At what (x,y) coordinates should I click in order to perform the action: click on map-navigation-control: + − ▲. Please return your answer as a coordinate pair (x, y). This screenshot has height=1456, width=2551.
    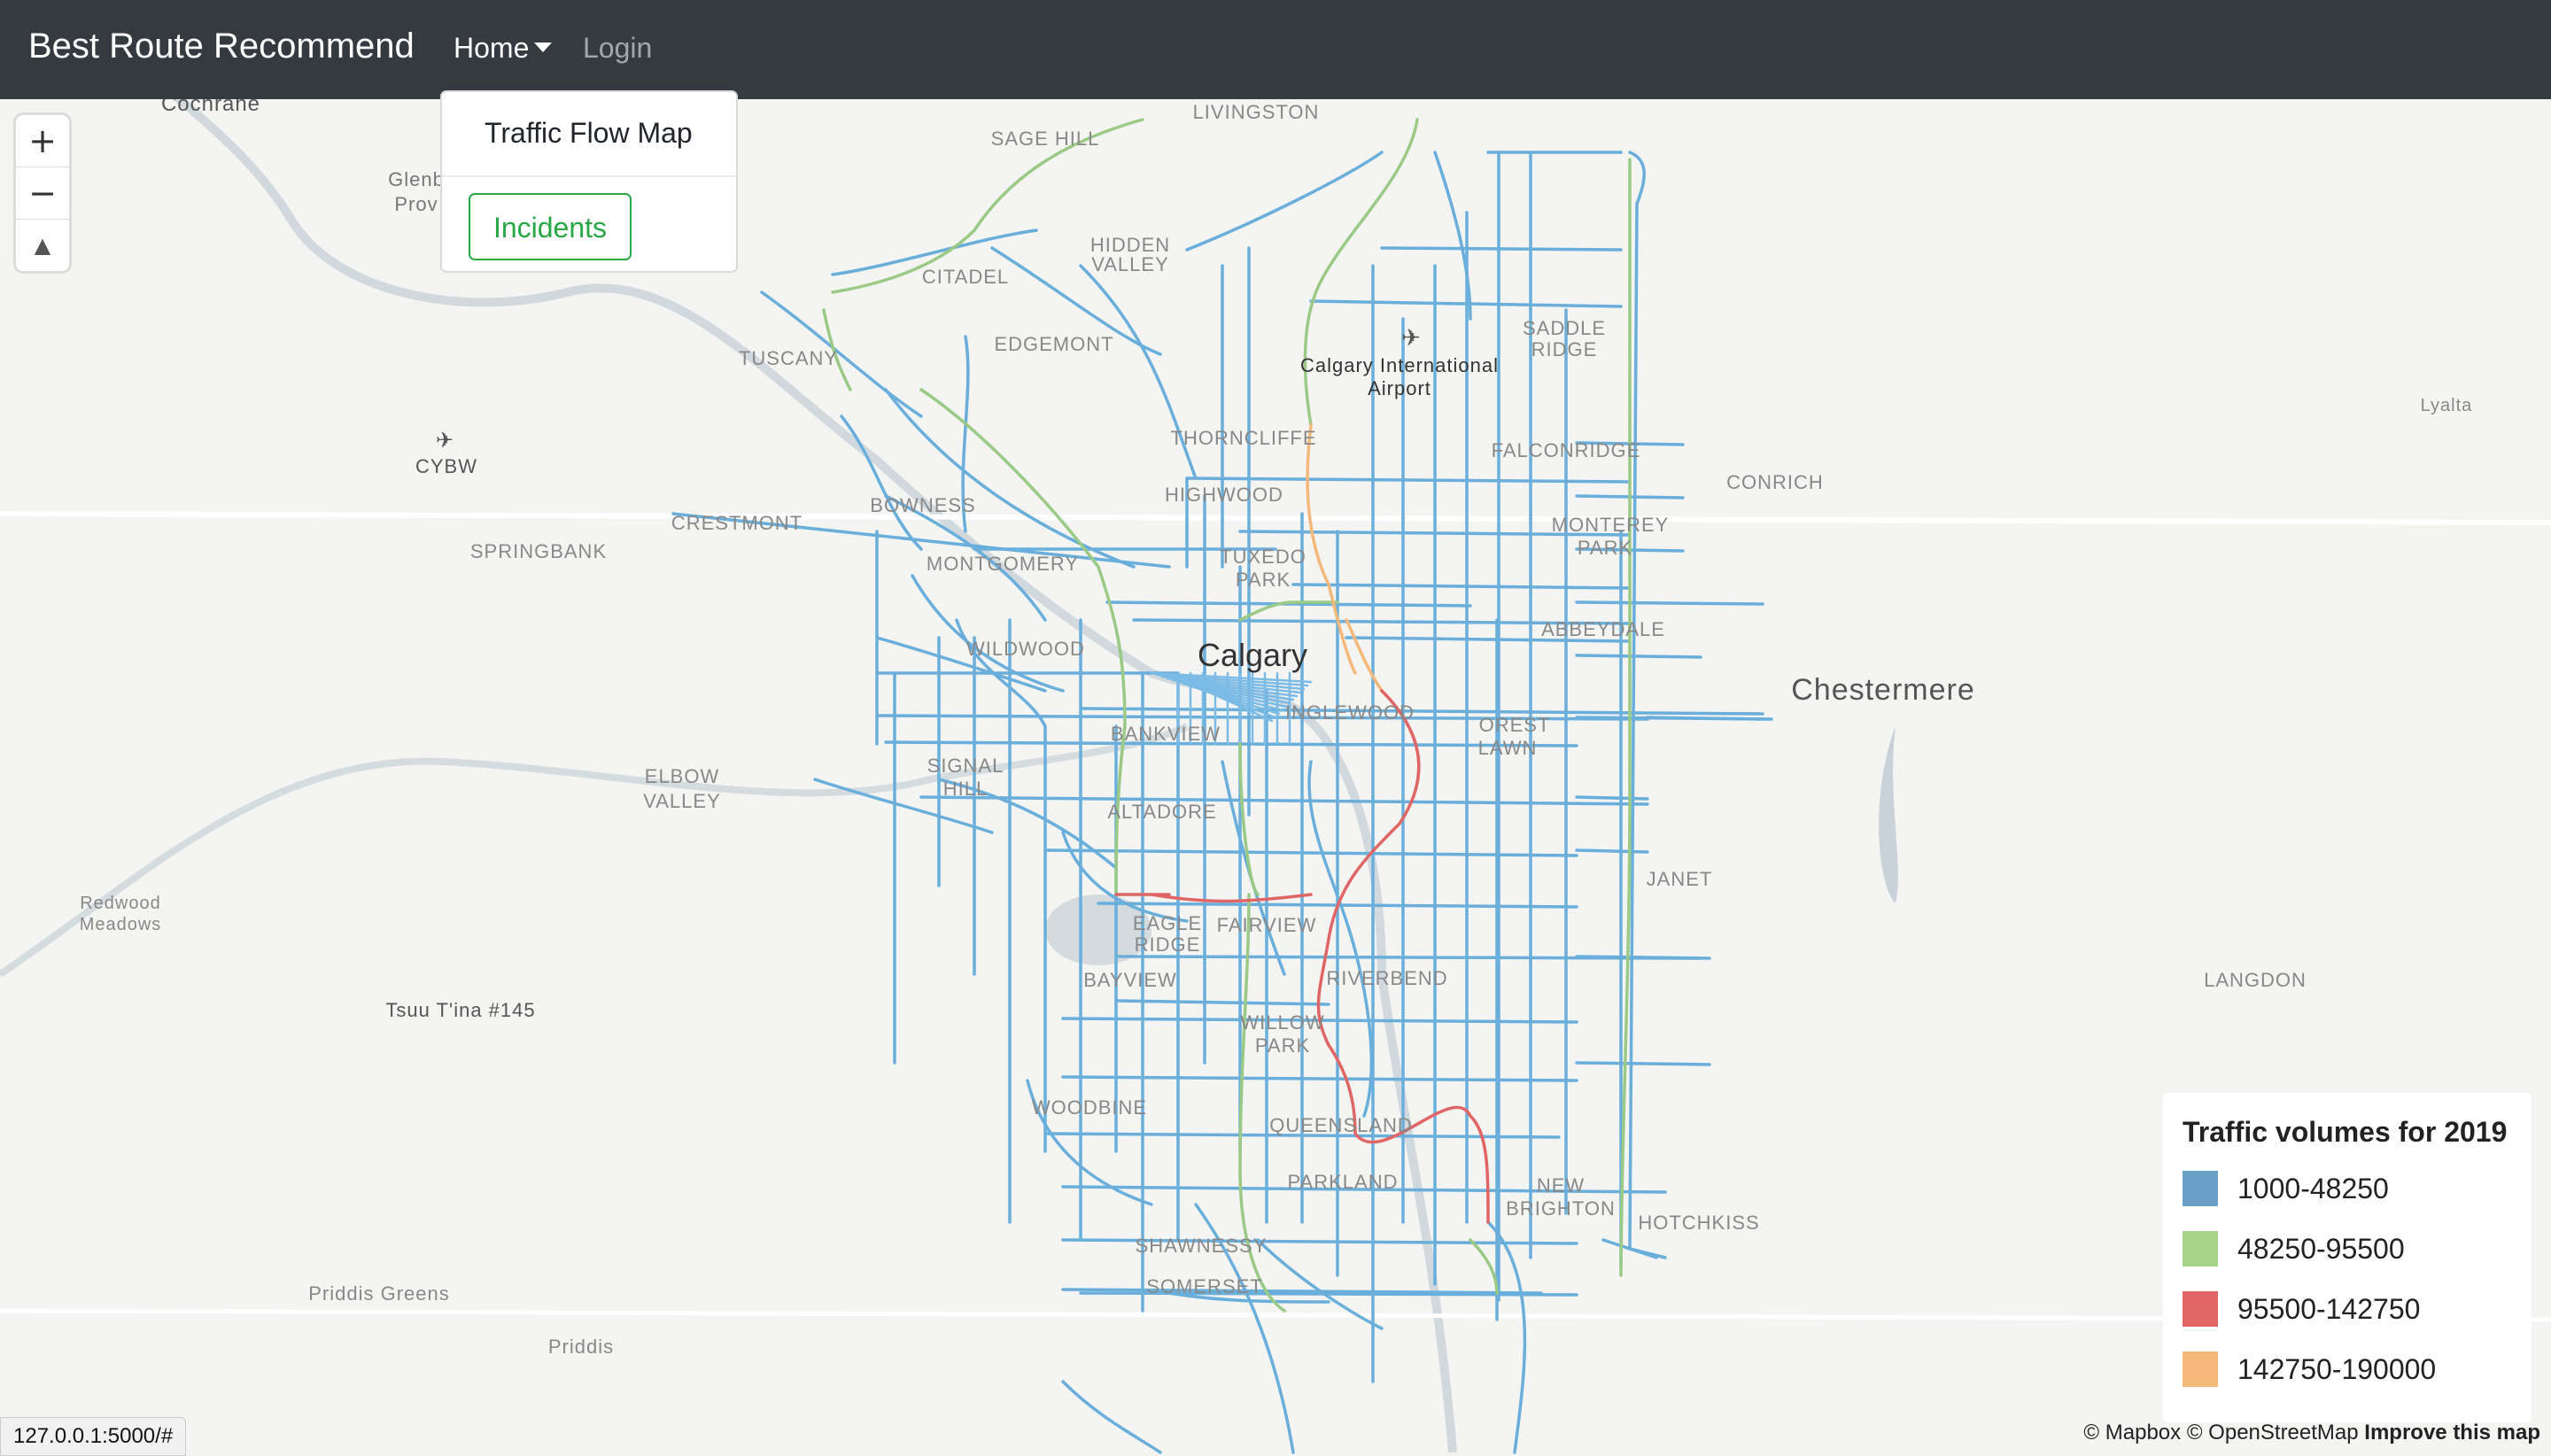
    Looking at the image, I should click on (42, 193).